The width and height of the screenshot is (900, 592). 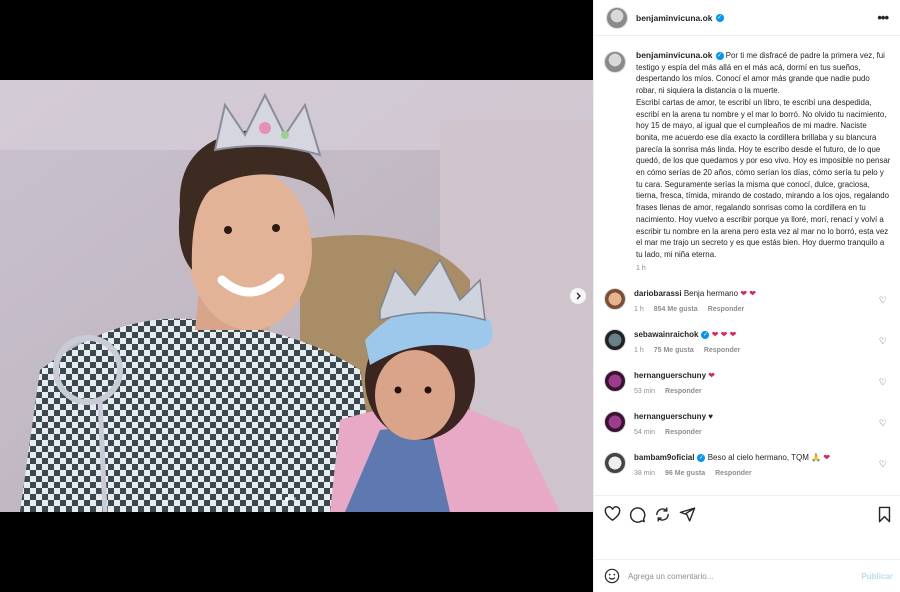 What do you see at coordinates (612, 514) in the screenshot?
I see `heart-icon` at bounding box center [612, 514].